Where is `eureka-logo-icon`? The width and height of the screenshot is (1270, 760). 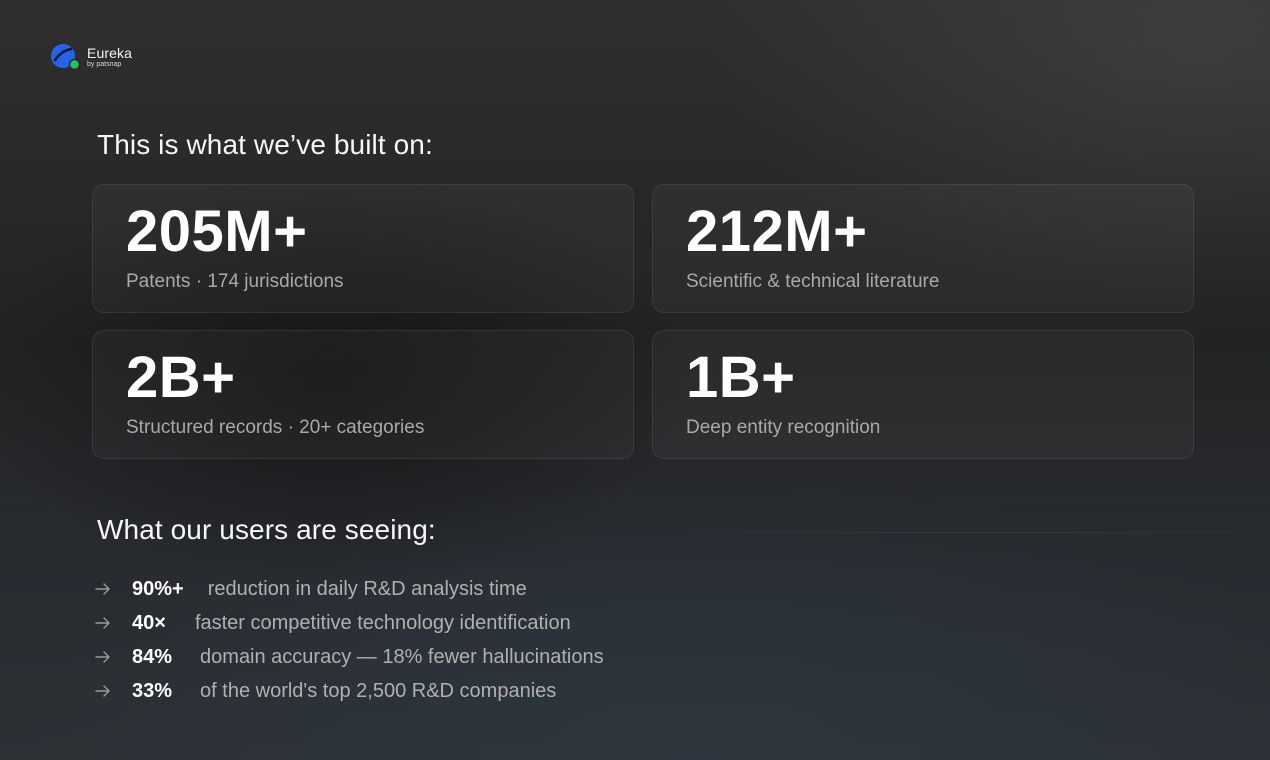
eureka-logo-icon is located at coordinates (65, 57).